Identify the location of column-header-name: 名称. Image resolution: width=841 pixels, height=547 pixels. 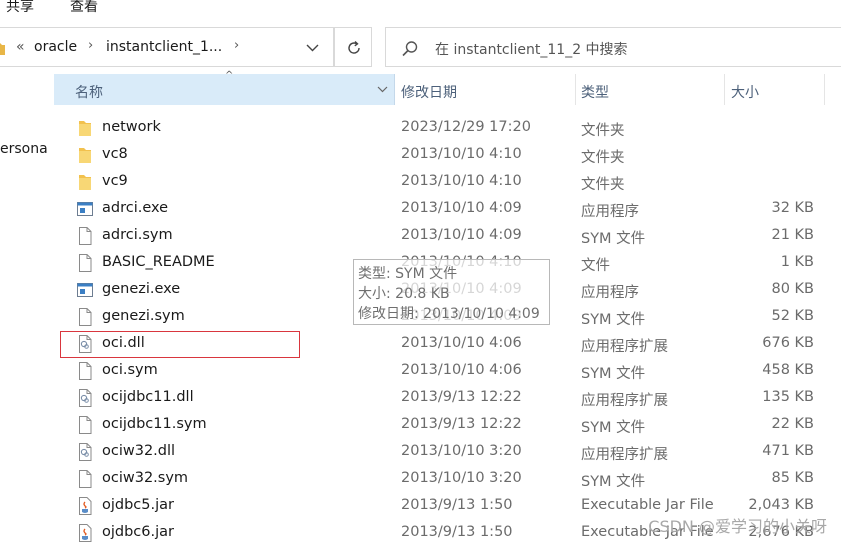
(224, 89).